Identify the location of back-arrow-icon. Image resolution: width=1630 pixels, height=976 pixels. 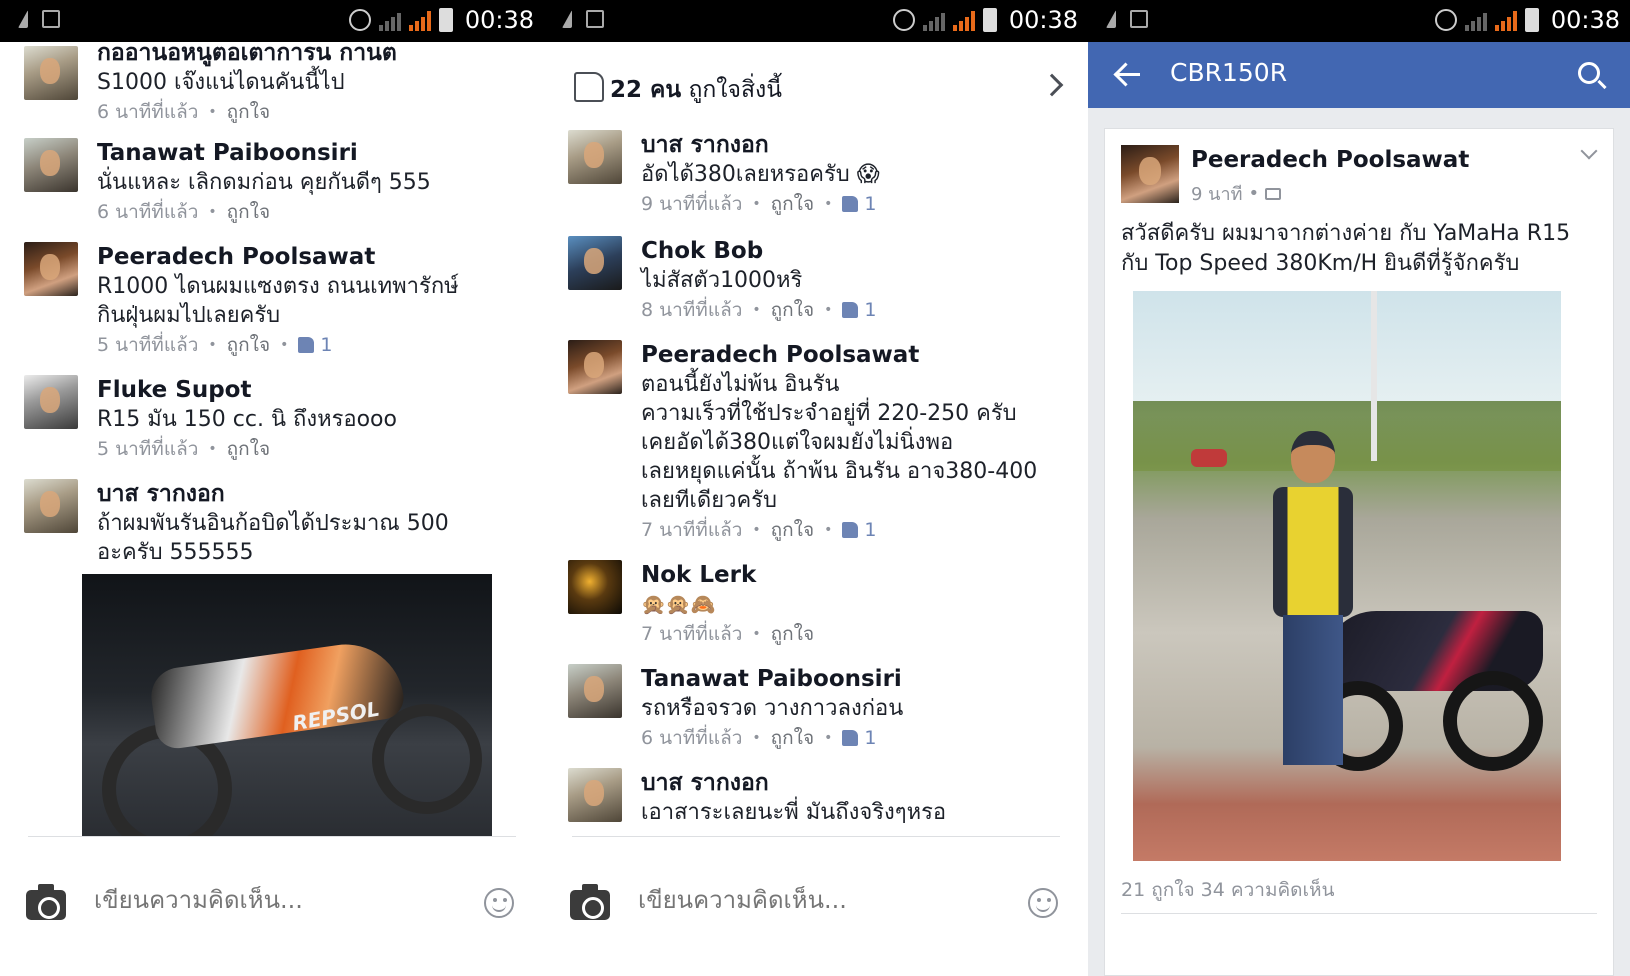
(1128, 74).